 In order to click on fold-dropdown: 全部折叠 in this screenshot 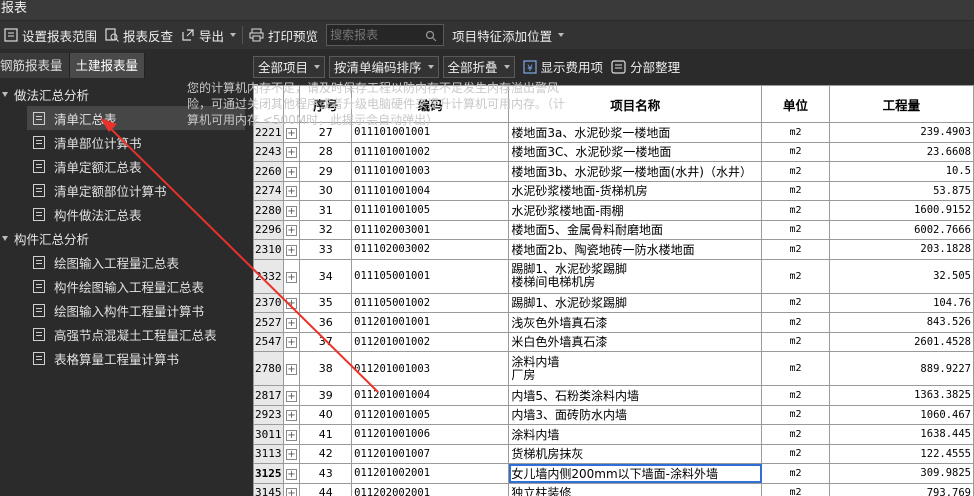, I will do `click(478, 66)`.